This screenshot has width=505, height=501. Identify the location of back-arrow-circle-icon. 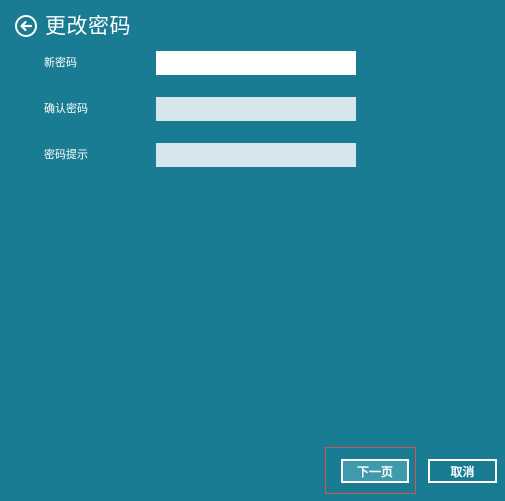
(26, 26).